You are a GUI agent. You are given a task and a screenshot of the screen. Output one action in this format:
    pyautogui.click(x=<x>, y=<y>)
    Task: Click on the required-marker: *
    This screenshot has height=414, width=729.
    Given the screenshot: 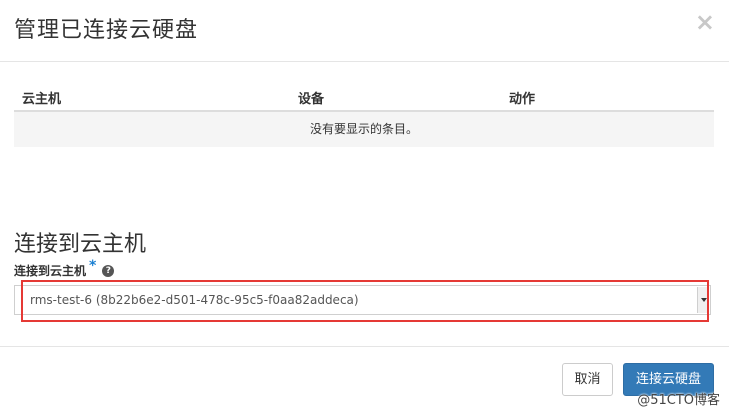 What is the action you would take?
    pyautogui.click(x=93, y=265)
    